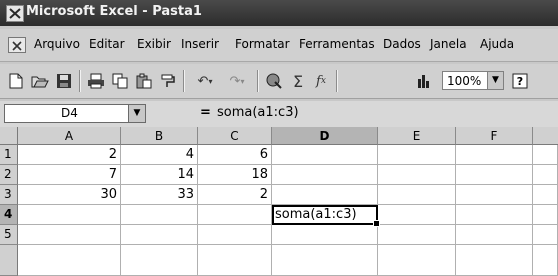 The width and height of the screenshot is (558, 276). I want to click on cell-f2, so click(494, 175).